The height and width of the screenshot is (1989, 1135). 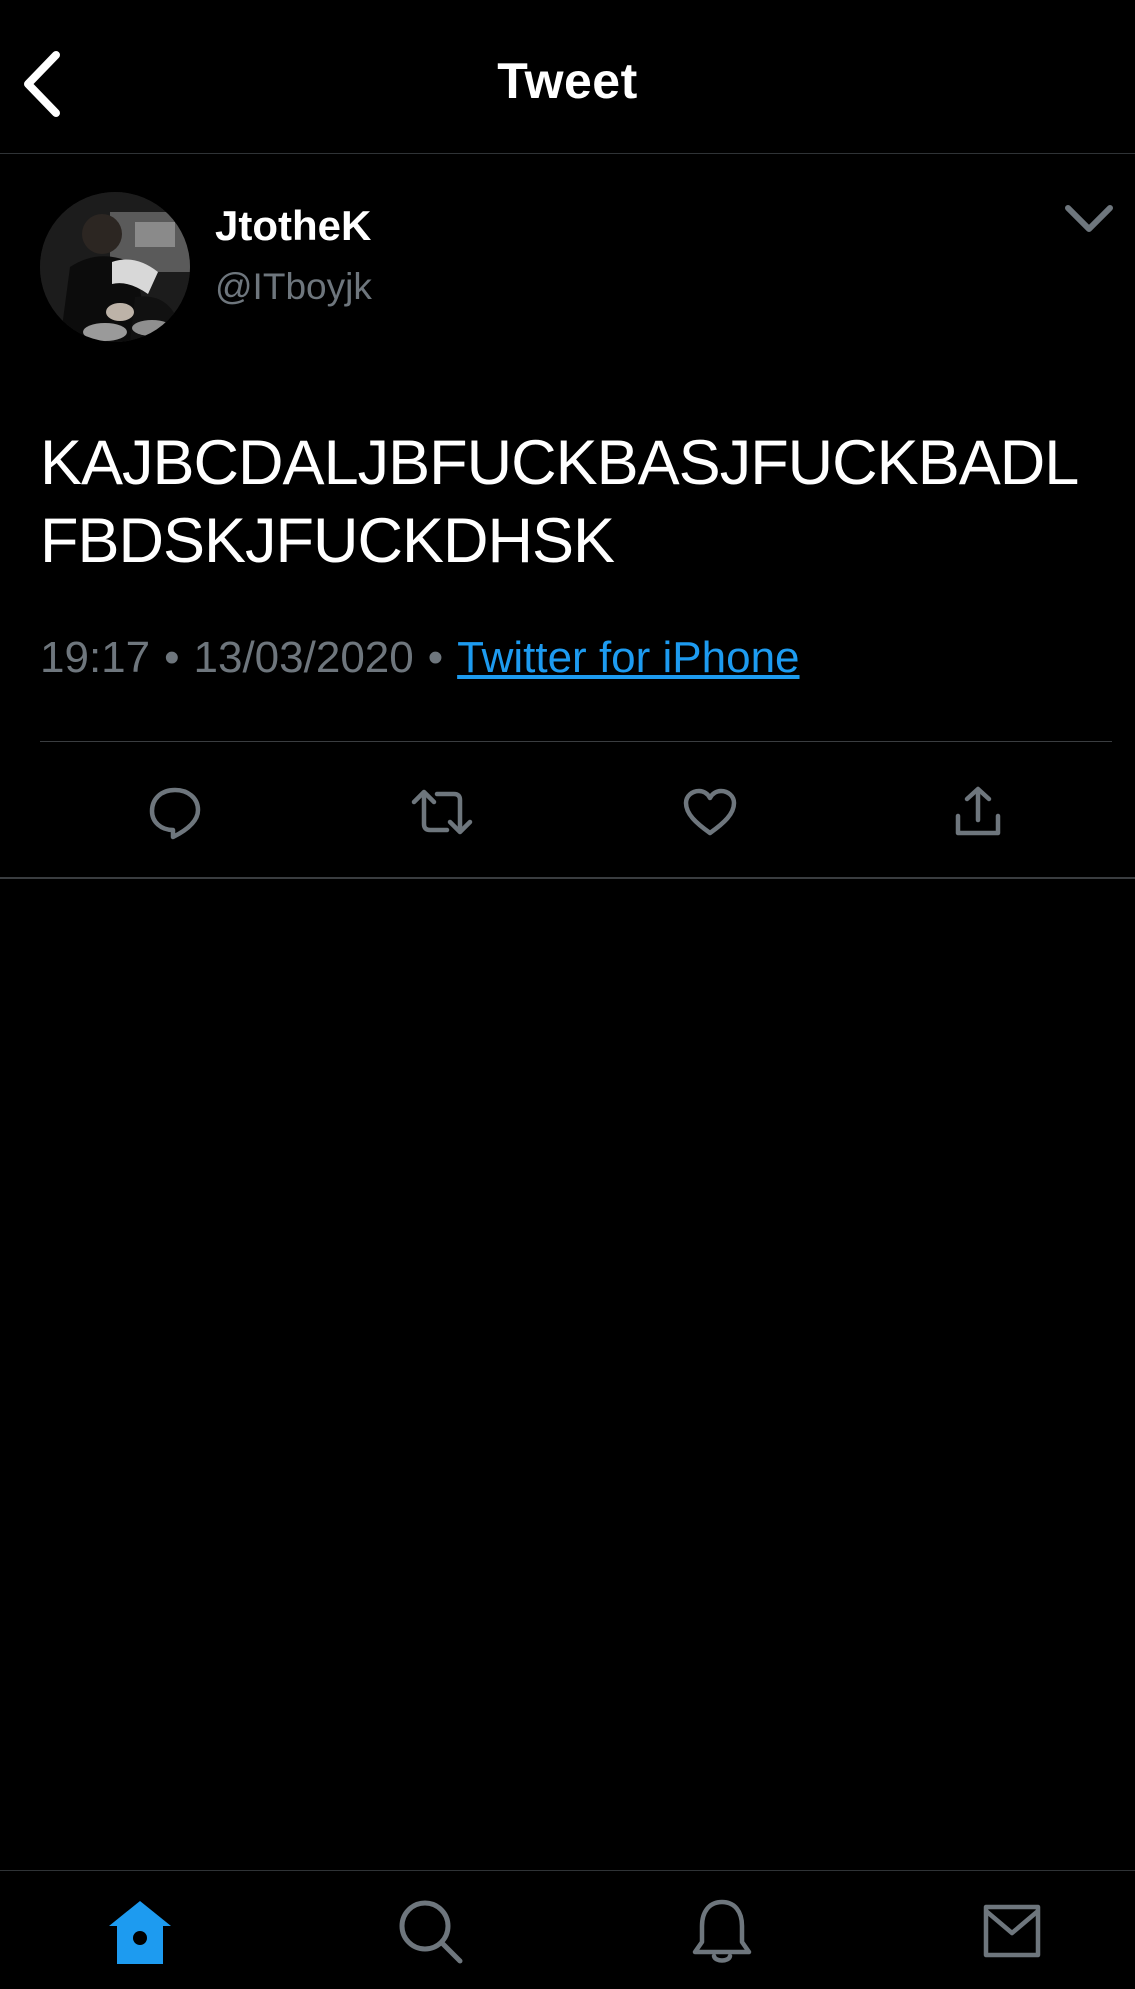 I want to click on tweet-menu-button, so click(x=1089, y=218).